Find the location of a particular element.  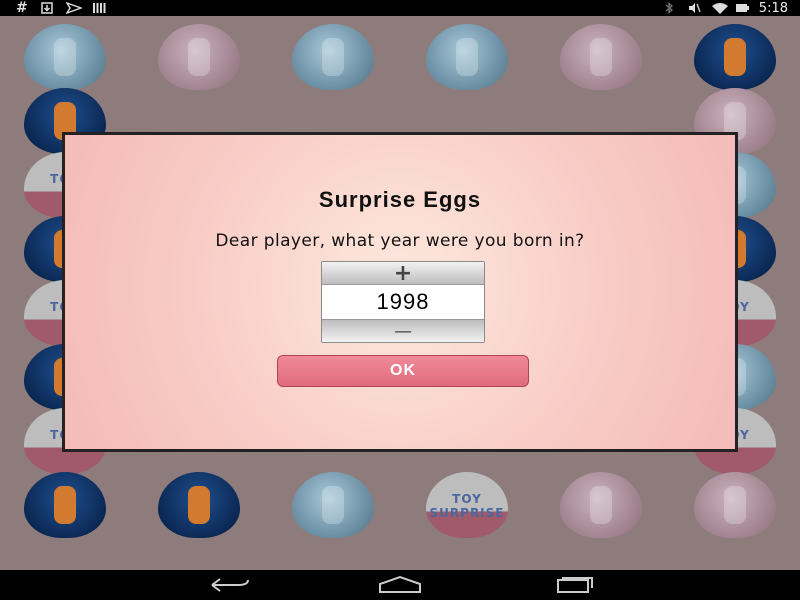

signal-bars-icon is located at coordinates (99, 8).